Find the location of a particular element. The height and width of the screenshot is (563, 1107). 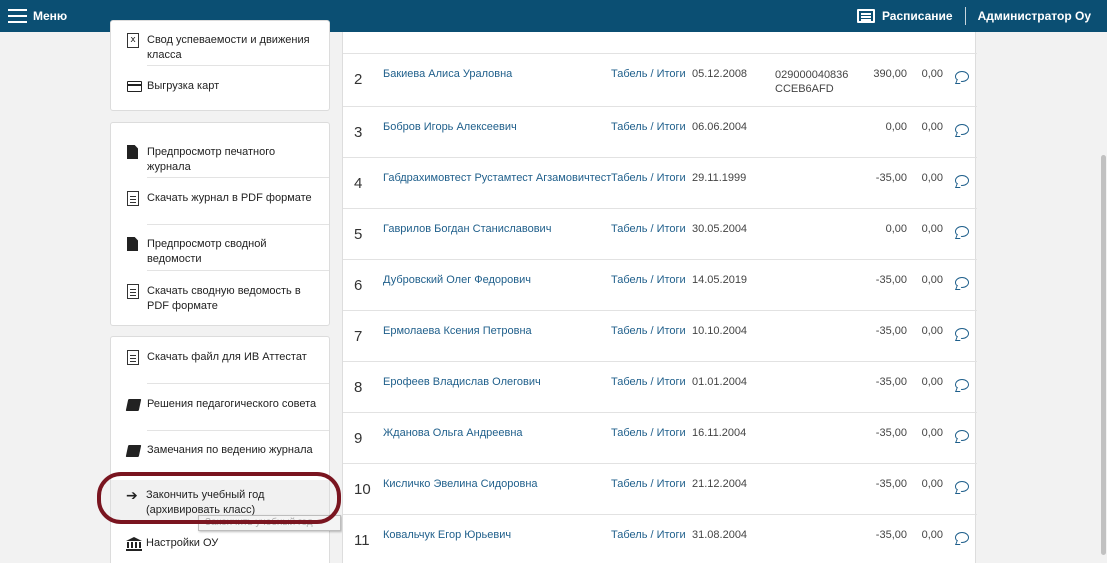

row-number: 9 is located at coordinates (358, 438).